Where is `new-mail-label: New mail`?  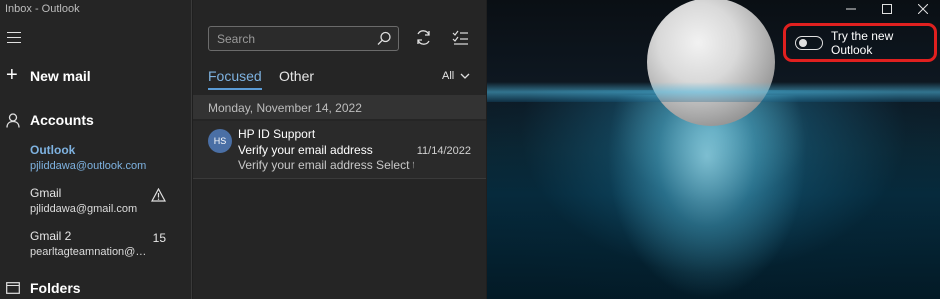 new-mail-label: New mail is located at coordinates (60, 75).